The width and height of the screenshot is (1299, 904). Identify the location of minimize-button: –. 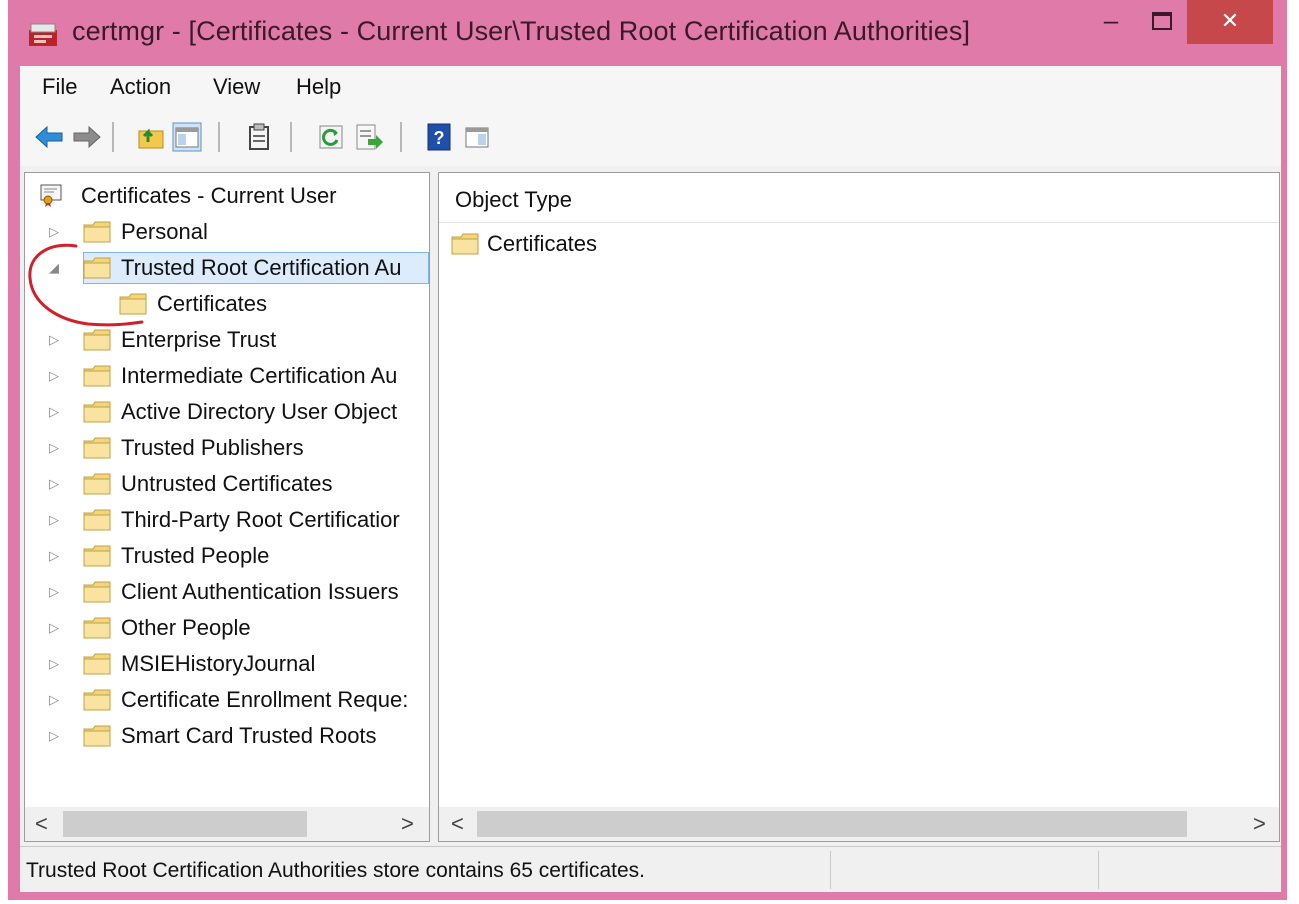
(1111, 22).